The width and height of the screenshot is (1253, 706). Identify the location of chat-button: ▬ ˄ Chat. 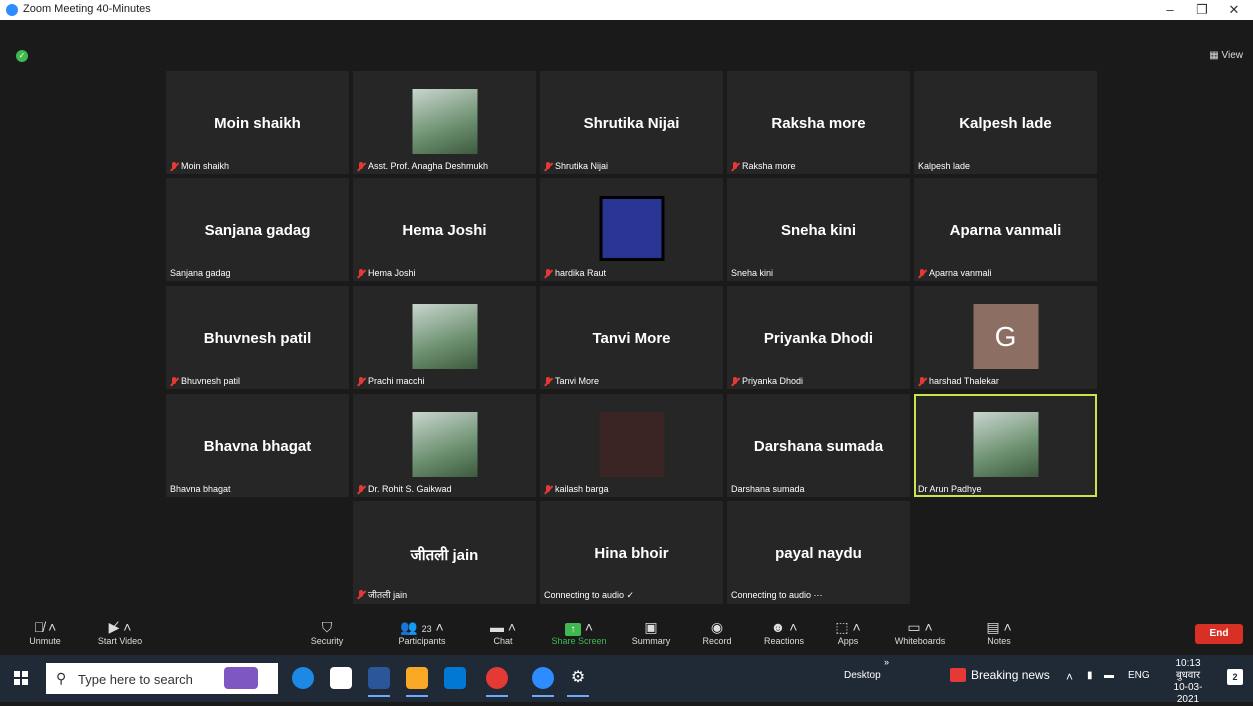
(503, 632).